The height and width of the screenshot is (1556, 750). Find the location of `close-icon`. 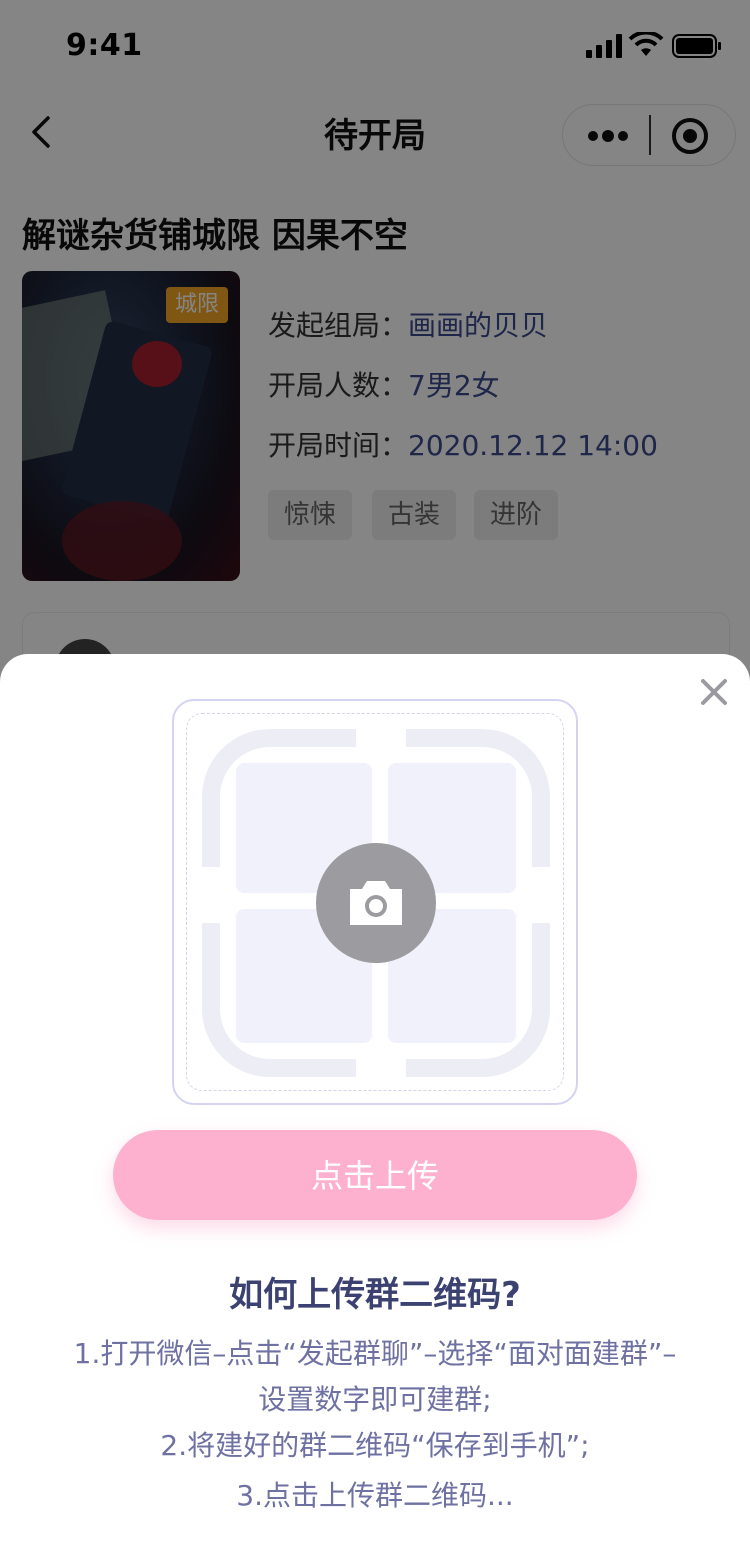

close-icon is located at coordinates (714, 692).